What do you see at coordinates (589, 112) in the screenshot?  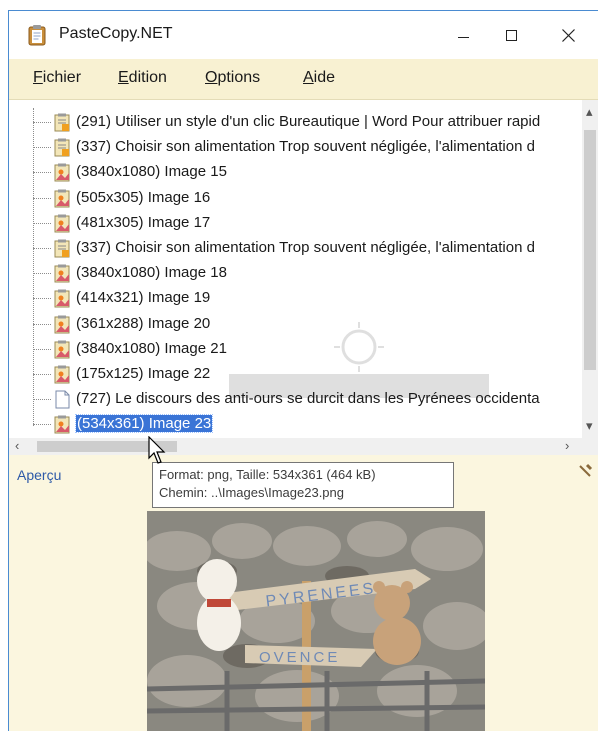 I see `scroll-up-arrow-icon: ▴` at bounding box center [589, 112].